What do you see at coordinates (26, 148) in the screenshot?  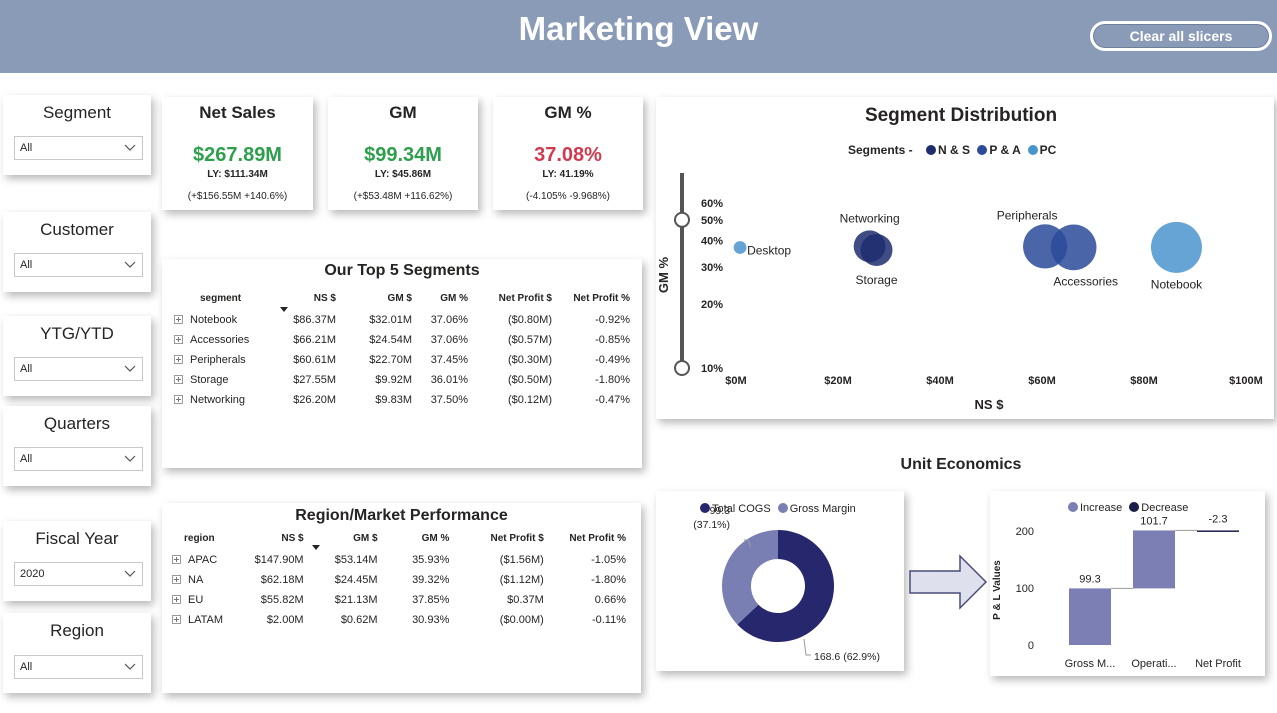 I see `dropdown-value: All` at bounding box center [26, 148].